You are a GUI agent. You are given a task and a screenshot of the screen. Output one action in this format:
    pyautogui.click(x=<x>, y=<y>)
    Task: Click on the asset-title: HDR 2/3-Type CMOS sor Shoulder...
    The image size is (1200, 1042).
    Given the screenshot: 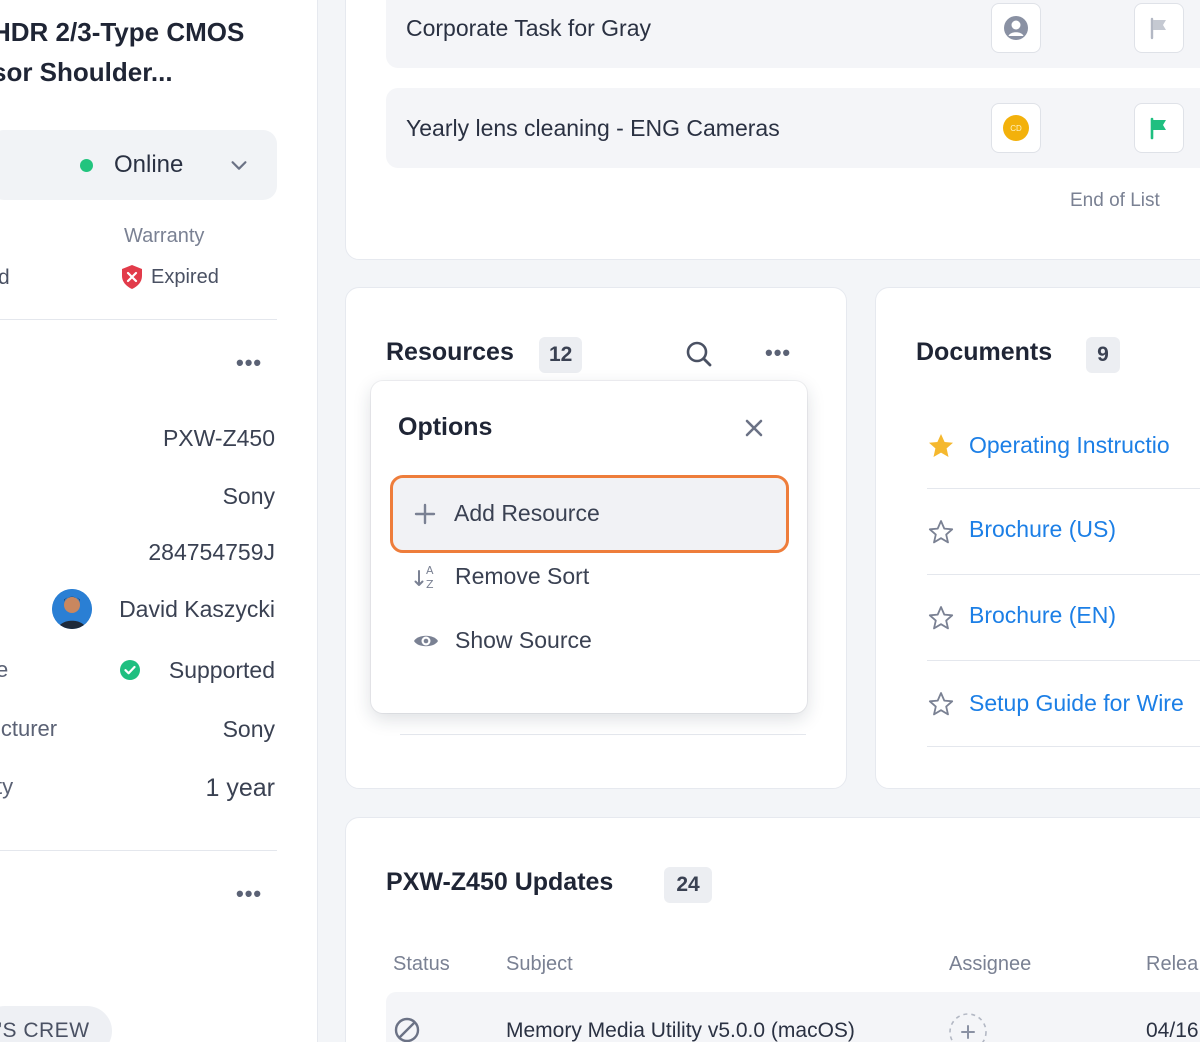 What is the action you would take?
    pyautogui.click(x=150, y=52)
    